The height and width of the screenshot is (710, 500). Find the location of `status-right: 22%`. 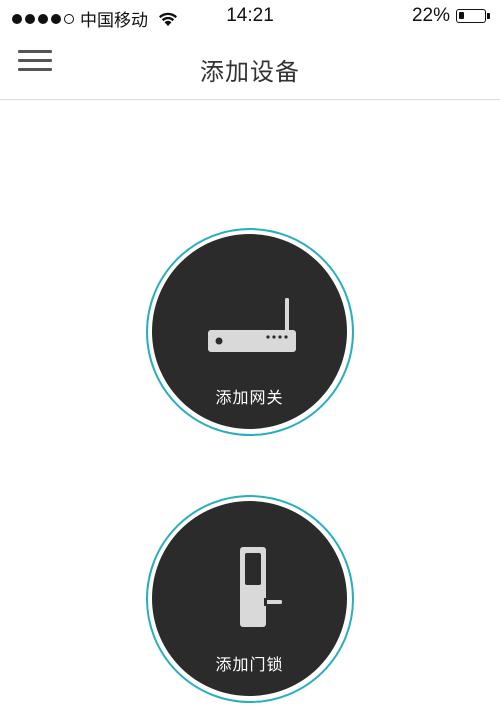

status-right: 22% is located at coordinates (450, 16).